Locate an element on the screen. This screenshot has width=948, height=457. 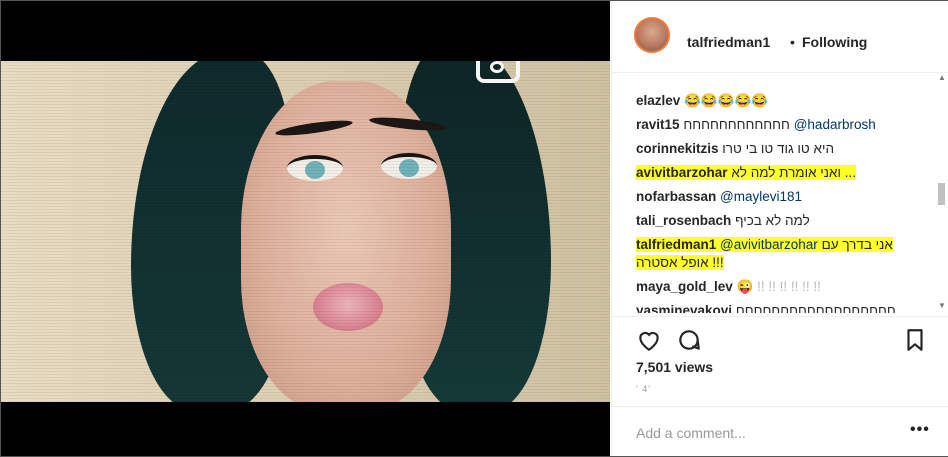
comment-item: maya_gold_lev 😜 !! !! !! !! !! !! is located at coordinates (728, 287).